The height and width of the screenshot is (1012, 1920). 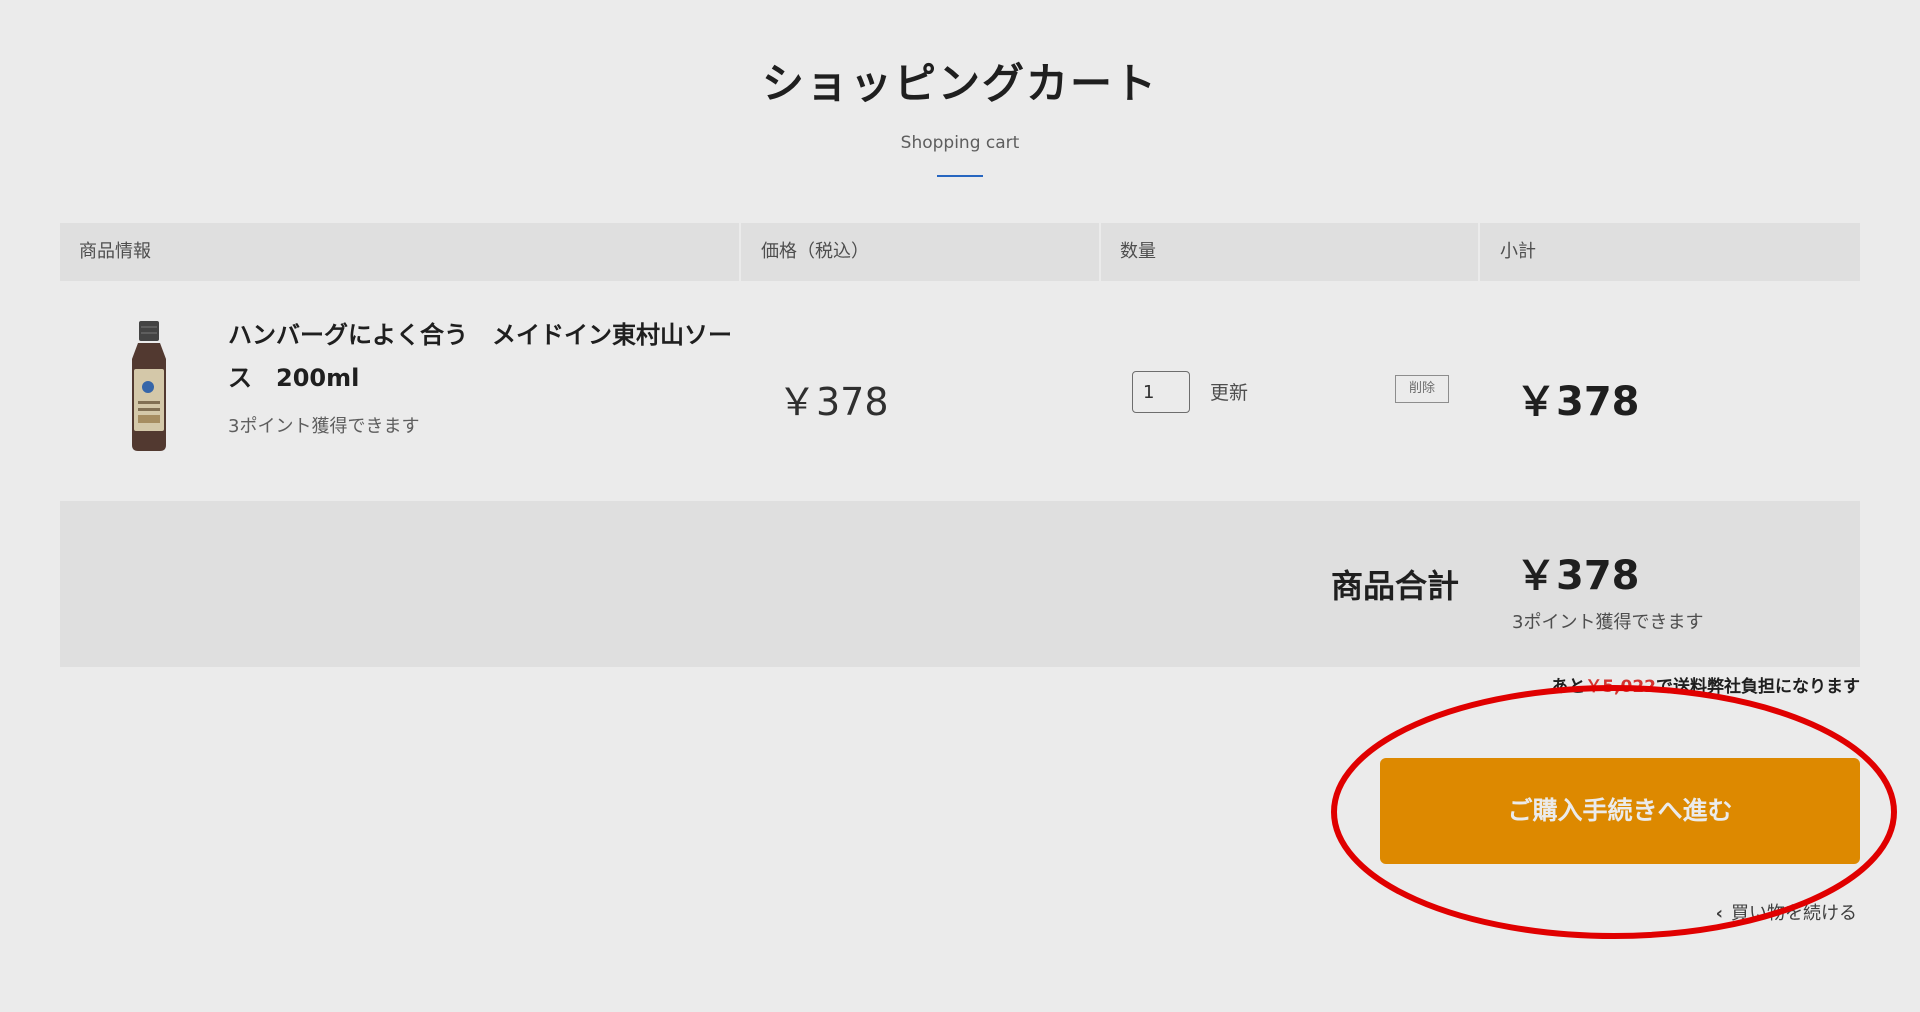 I want to click on shipping-note-amount: ￥5,022, so click(x=1620, y=687).